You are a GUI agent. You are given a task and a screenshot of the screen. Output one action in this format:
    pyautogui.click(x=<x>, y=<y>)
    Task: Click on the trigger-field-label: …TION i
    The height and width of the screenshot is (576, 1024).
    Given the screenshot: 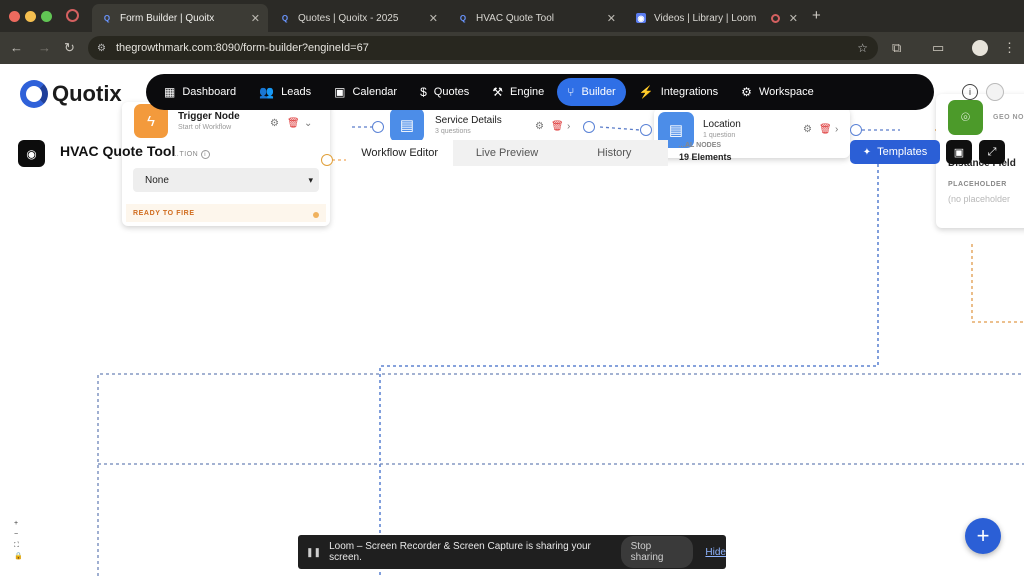 What is the action you would take?
    pyautogui.click(x=191, y=154)
    